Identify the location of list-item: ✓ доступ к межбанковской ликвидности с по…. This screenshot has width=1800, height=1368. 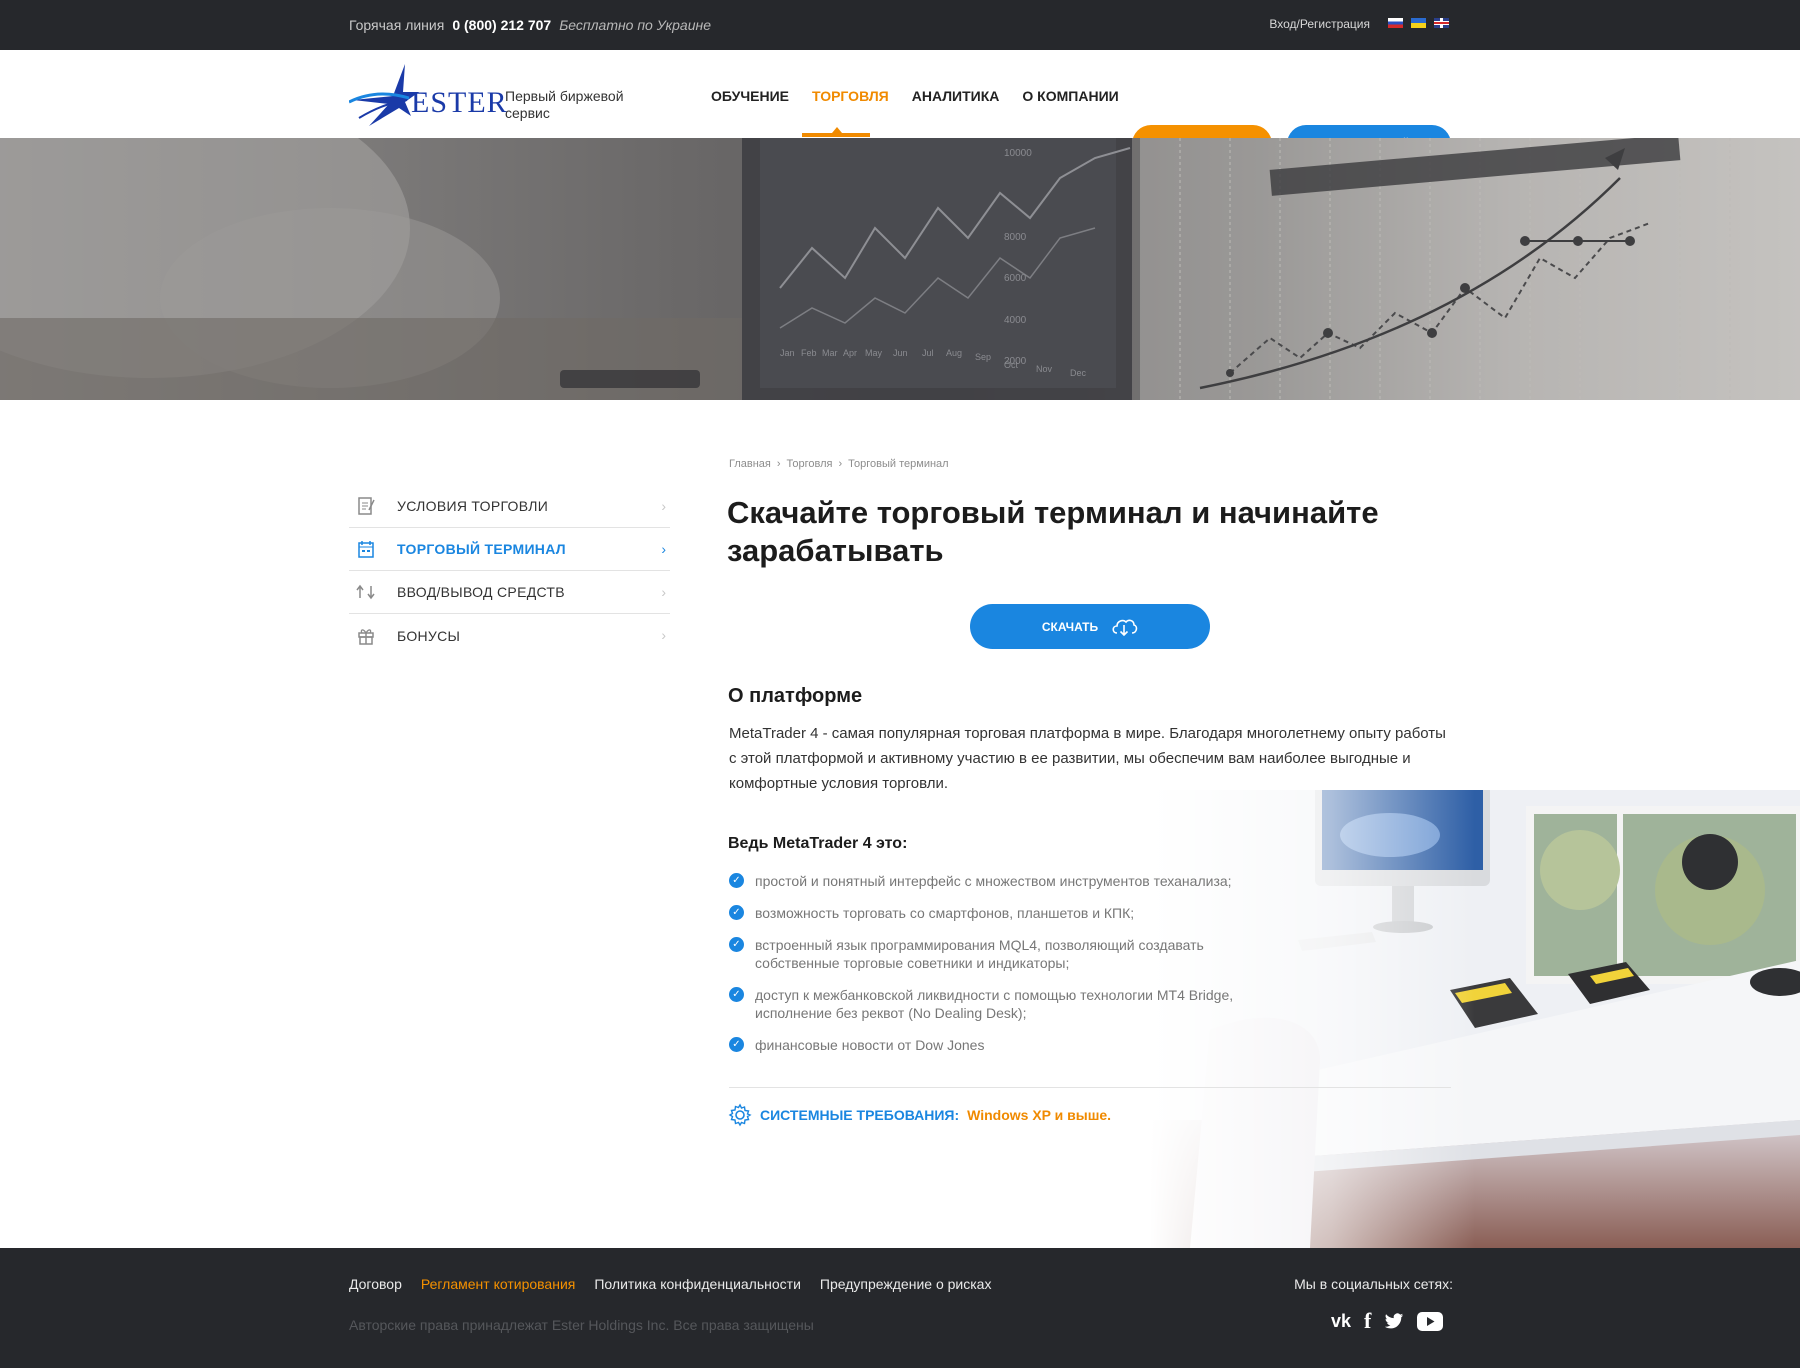
(1009, 1004).